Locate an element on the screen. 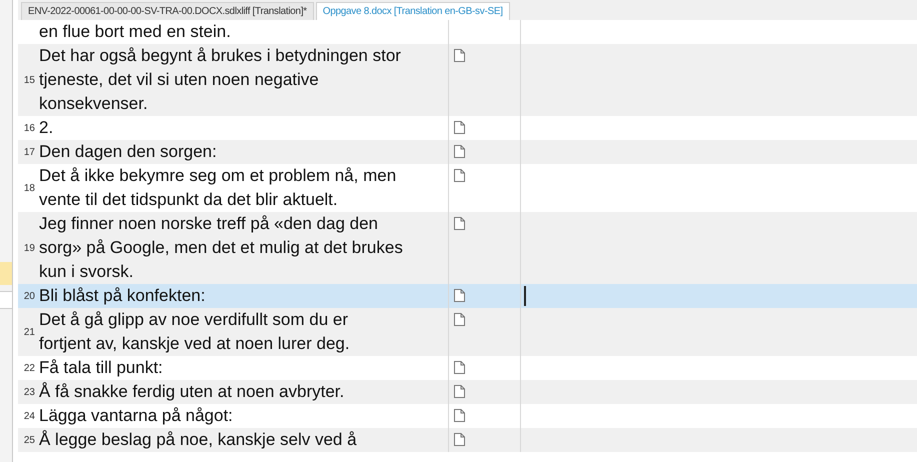 The width and height of the screenshot is (917, 462). source-text: Det å gå glipp av noe verdifullt som du er fortjent av, kanskje ved at noen lurer deg. is located at coordinates (195, 332).